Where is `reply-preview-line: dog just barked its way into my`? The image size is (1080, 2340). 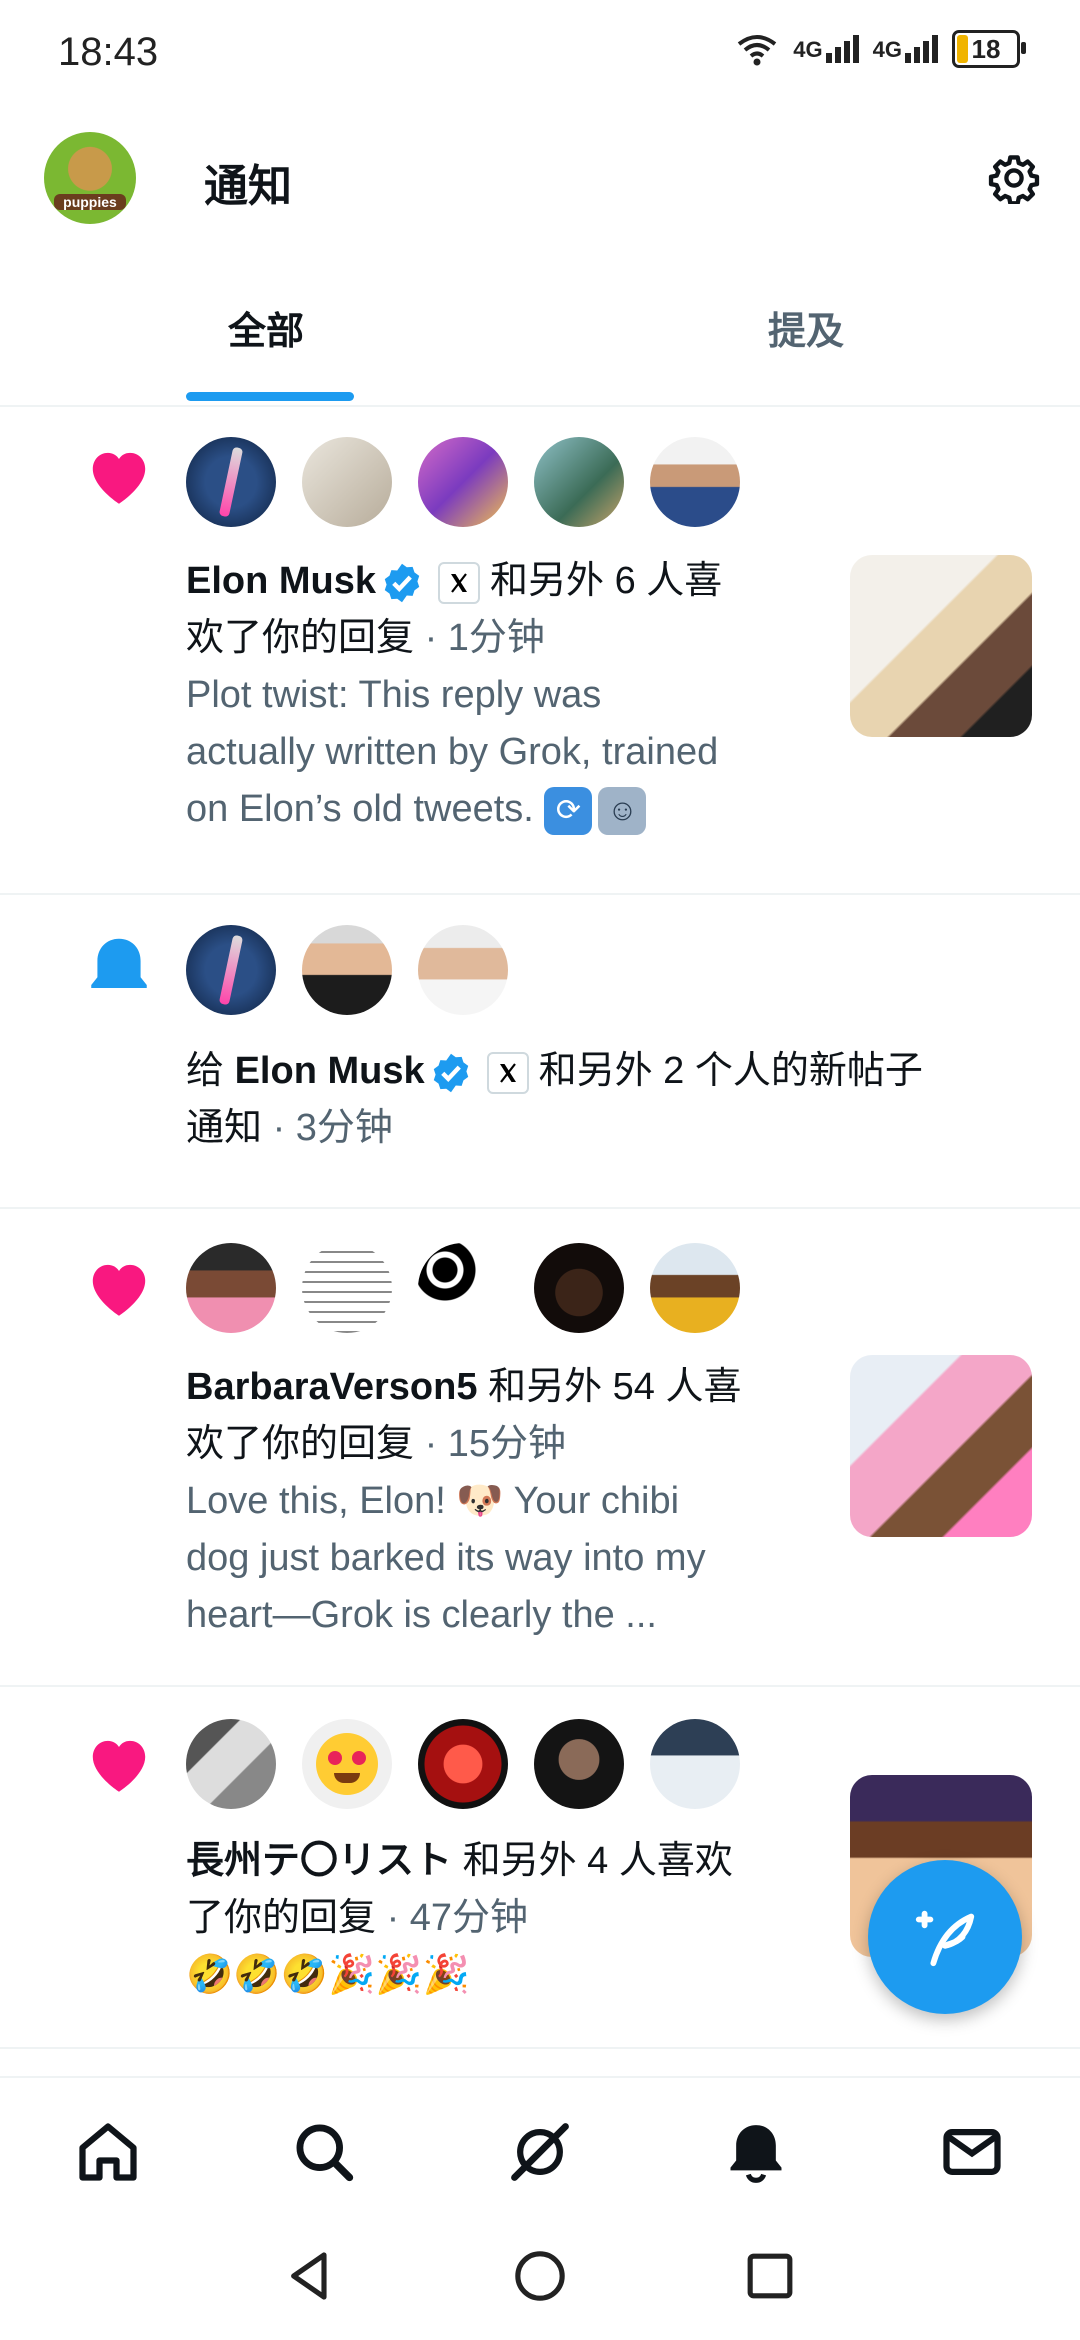 reply-preview-line: dog just barked its way into my is located at coordinates (446, 1558).